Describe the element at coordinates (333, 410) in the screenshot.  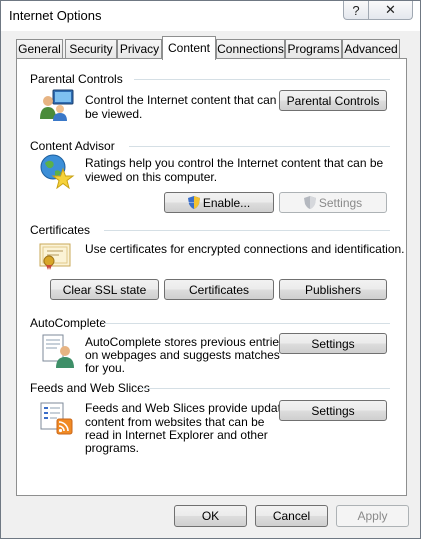
I see `feeds-settings-button: Settings` at that location.